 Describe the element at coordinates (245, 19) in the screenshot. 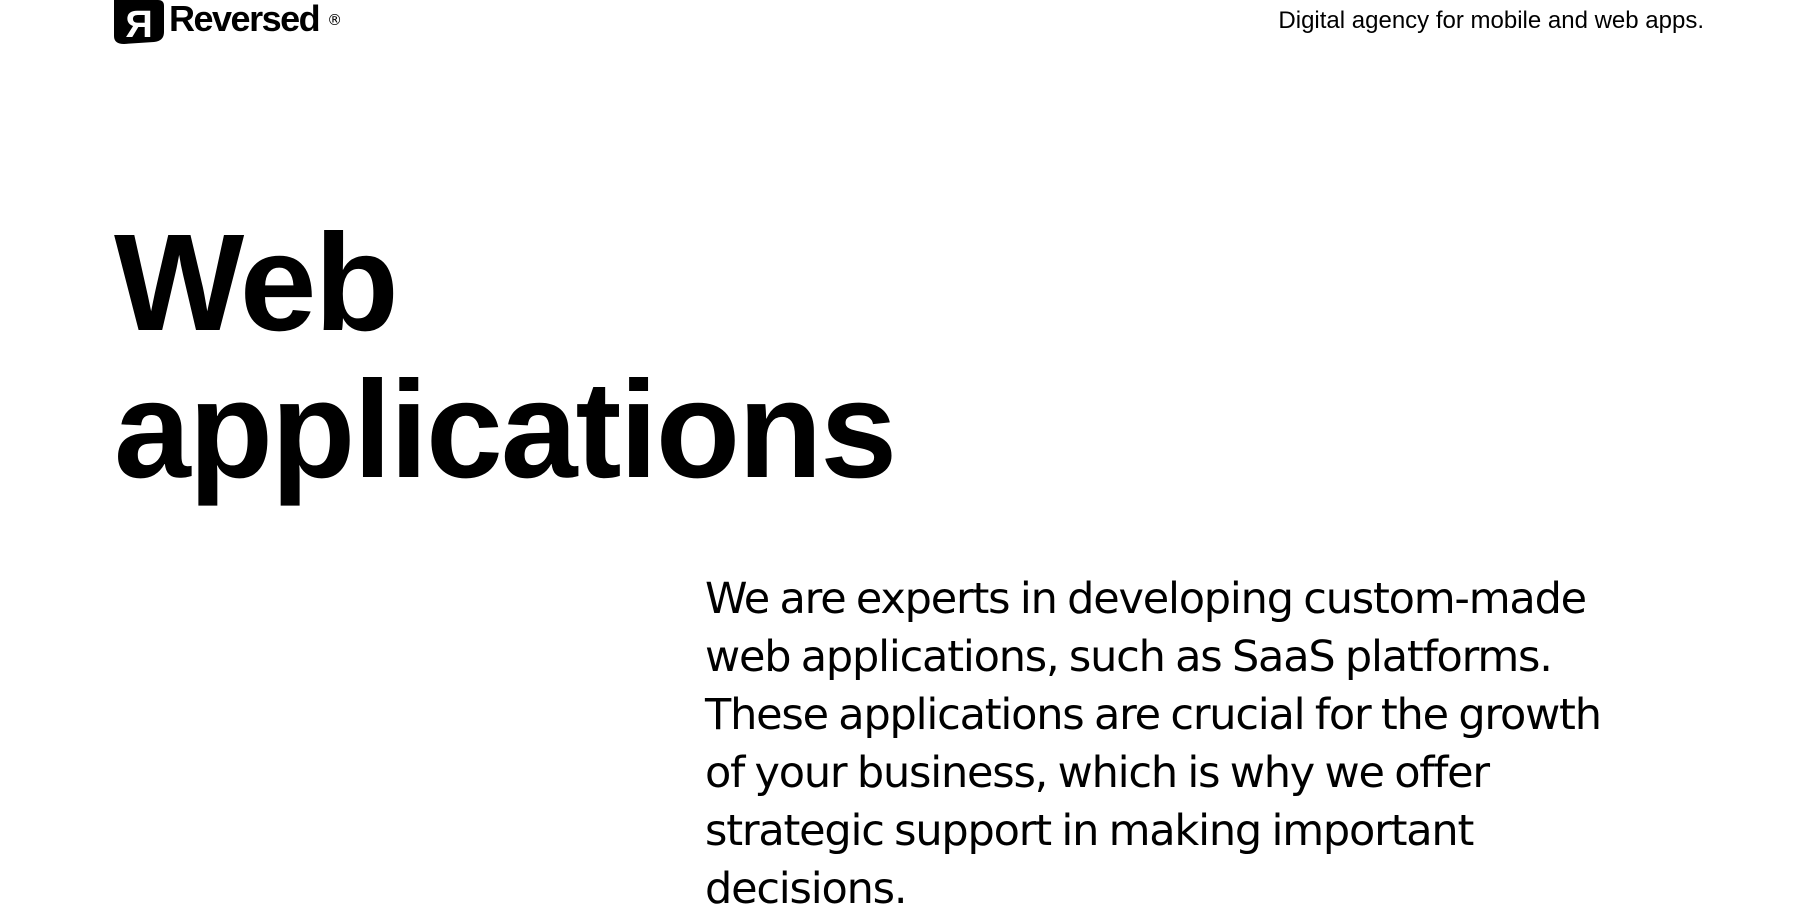

I see `brand-name: Reversed` at that location.